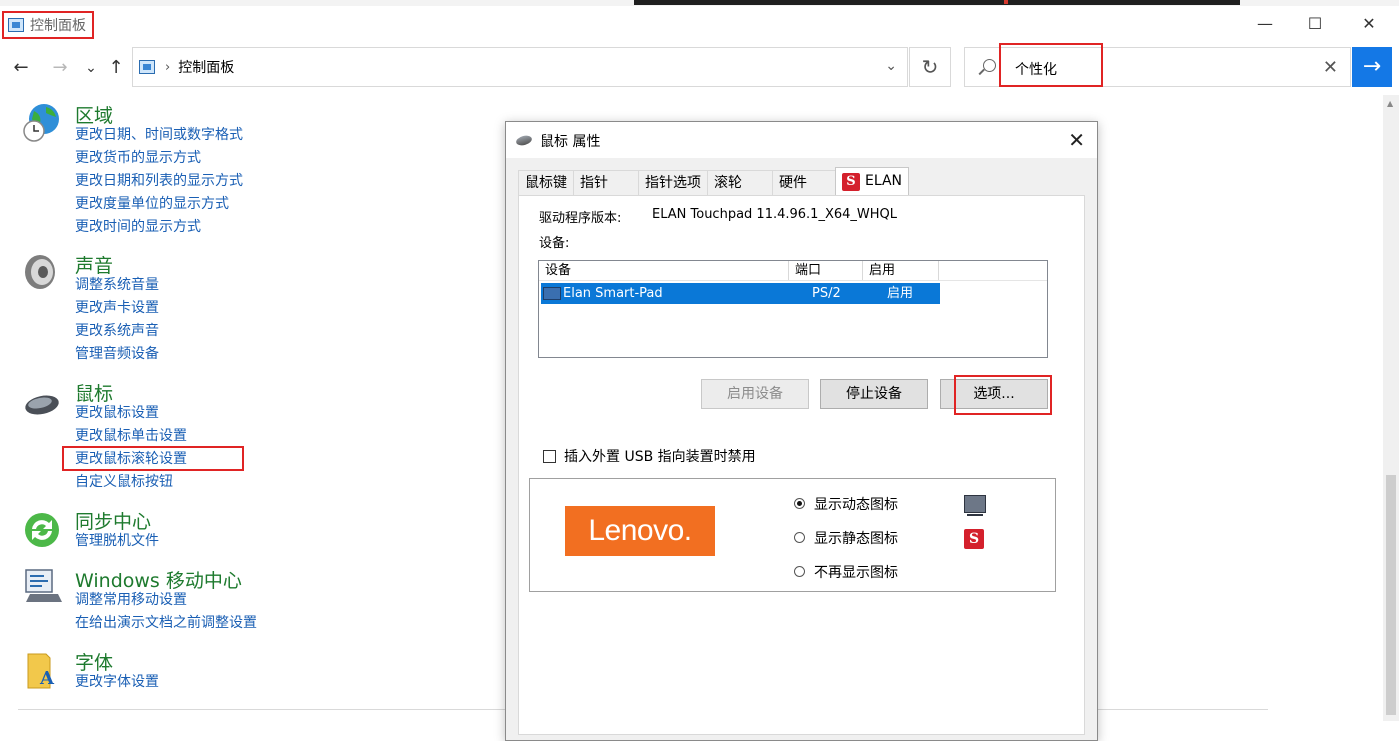 The width and height of the screenshot is (1399, 741). Describe the element at coordinates (42, 530) in the screenshot. I see `sync-icon` at that location.